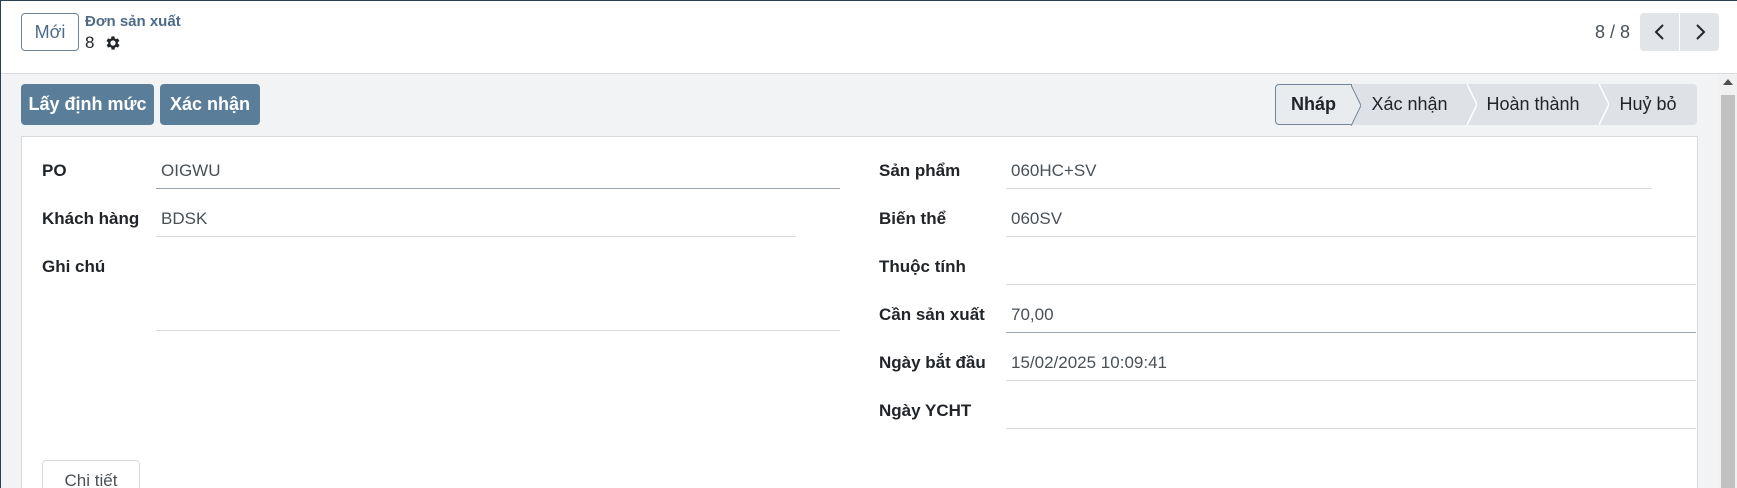  What do you see at coordinates (90, 42) in the screenshot?
I see `record-id: 8` at bounding box center [90, 42].